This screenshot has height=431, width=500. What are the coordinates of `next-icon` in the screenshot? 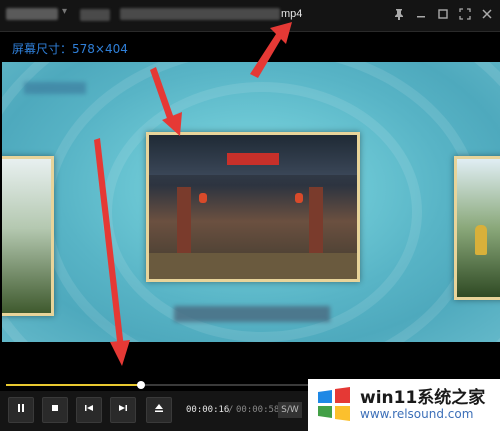 It's located at (123, 408).